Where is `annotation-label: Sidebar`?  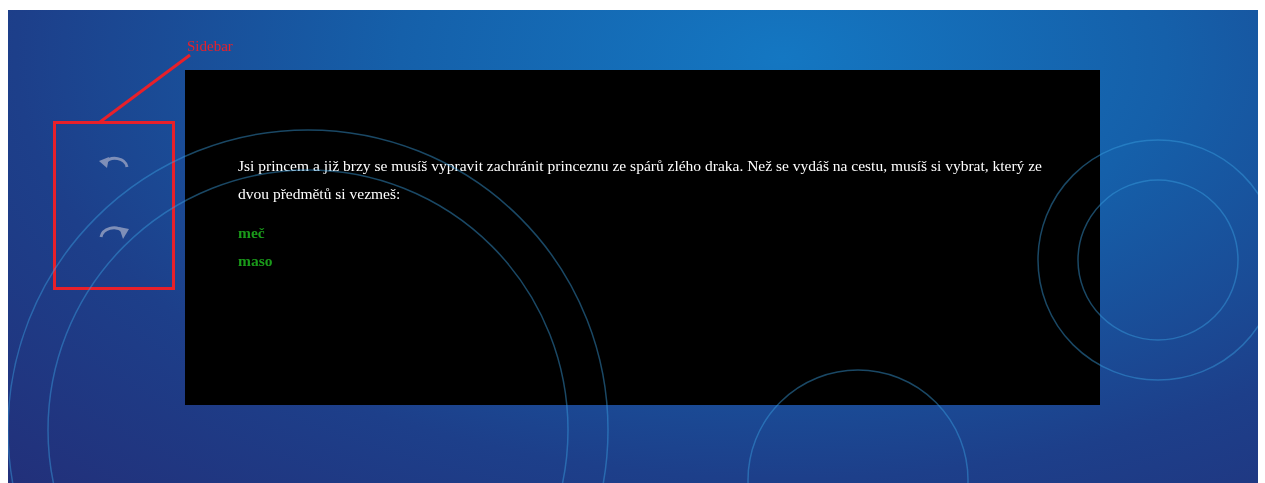
annotation-label: Sidebar is located at coordinates (210, 46).